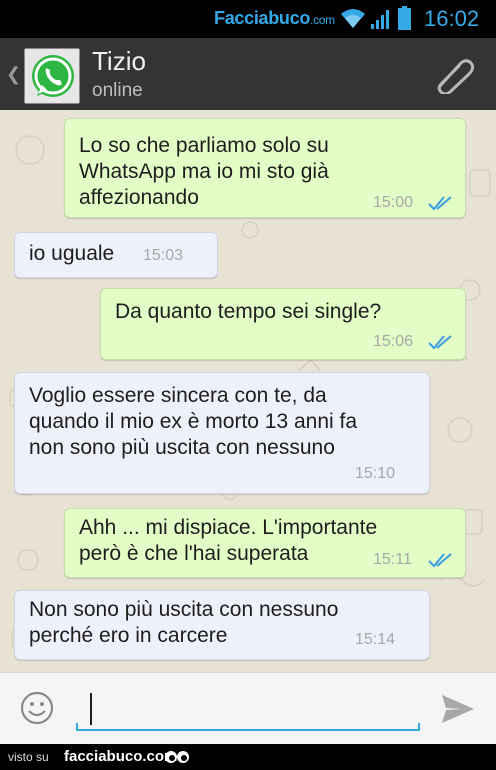 The width and height of the screenshot is (496, 770). I want to click on status-time: 16:02, so click(452, 18).